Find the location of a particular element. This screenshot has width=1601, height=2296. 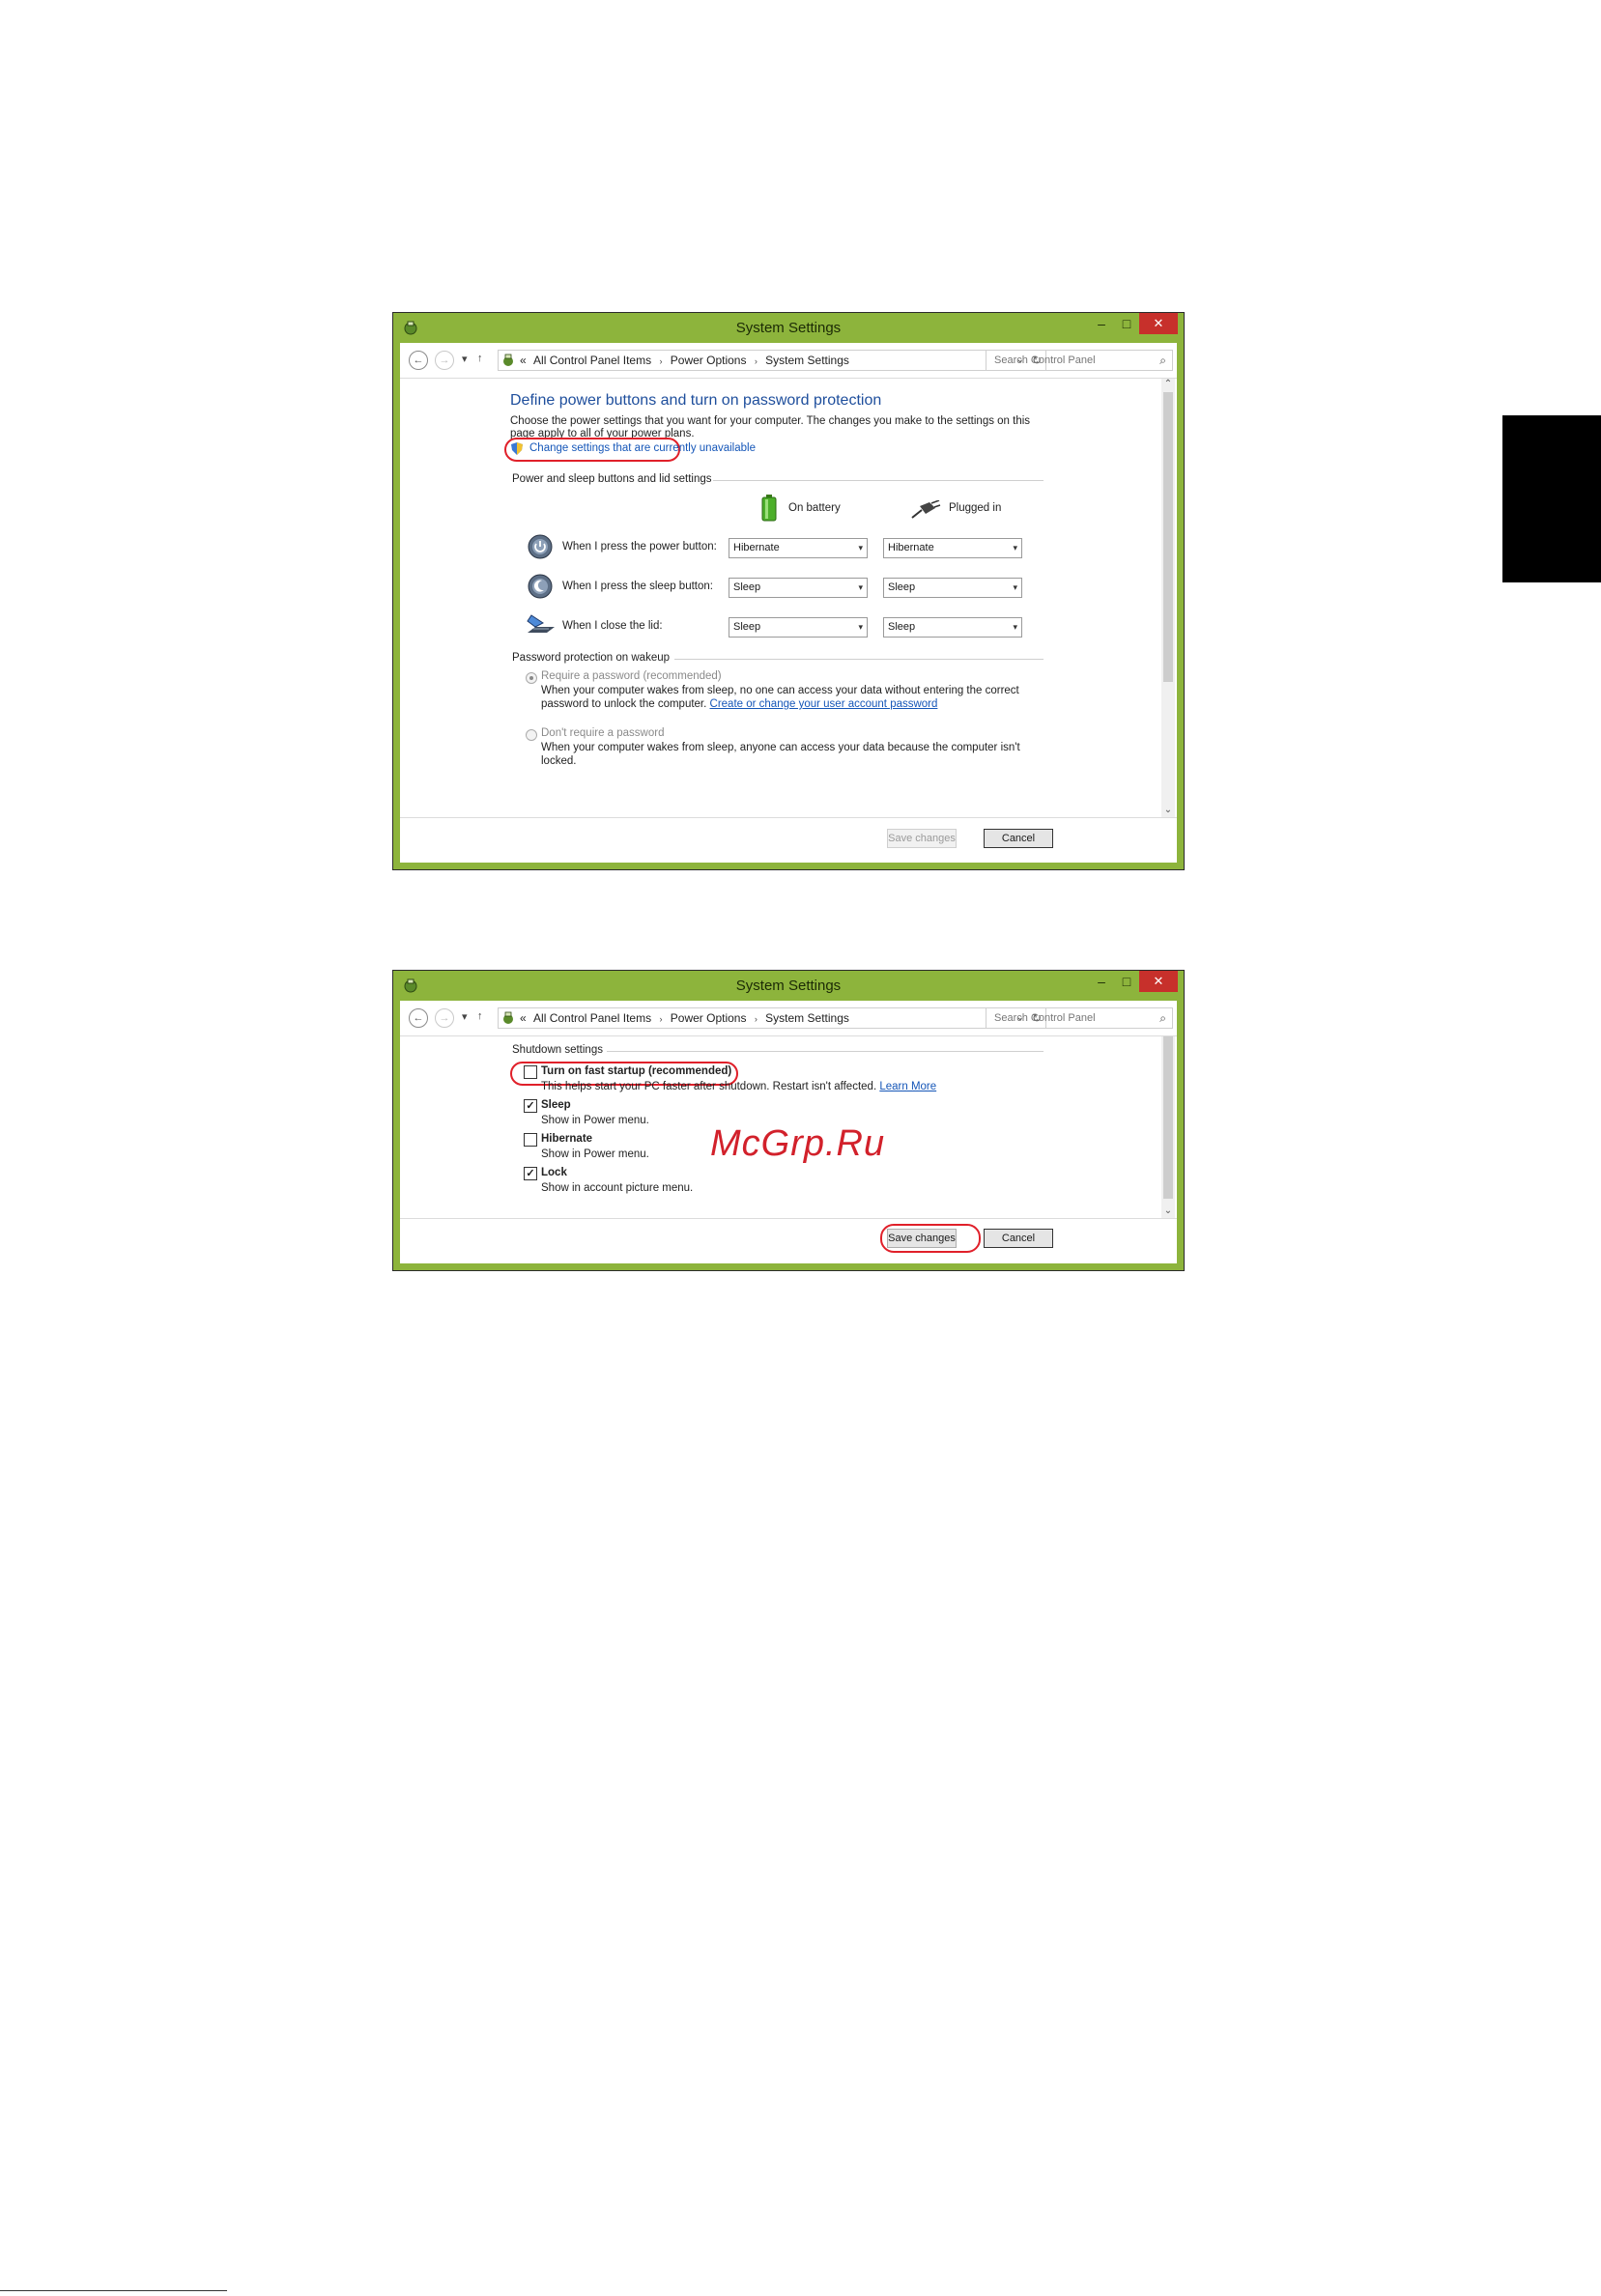

shield-icon is located at coordinates (517, 449).